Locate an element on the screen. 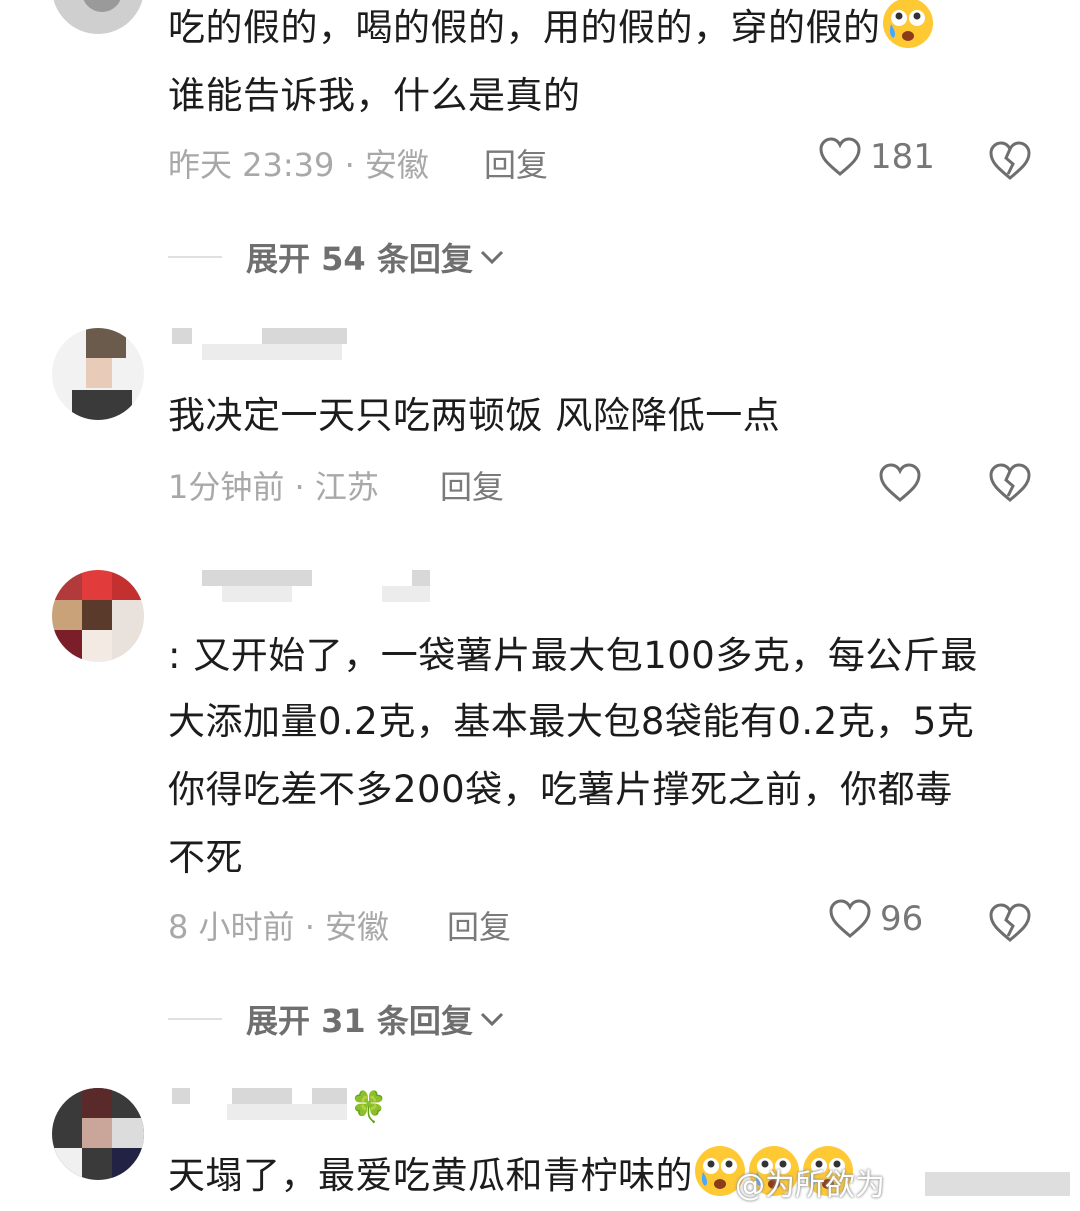 The height and width of the screenshot is (1211, 1080). comment-time-location: 8 小时前 · 安徽 is located at coordinates (279, 927).